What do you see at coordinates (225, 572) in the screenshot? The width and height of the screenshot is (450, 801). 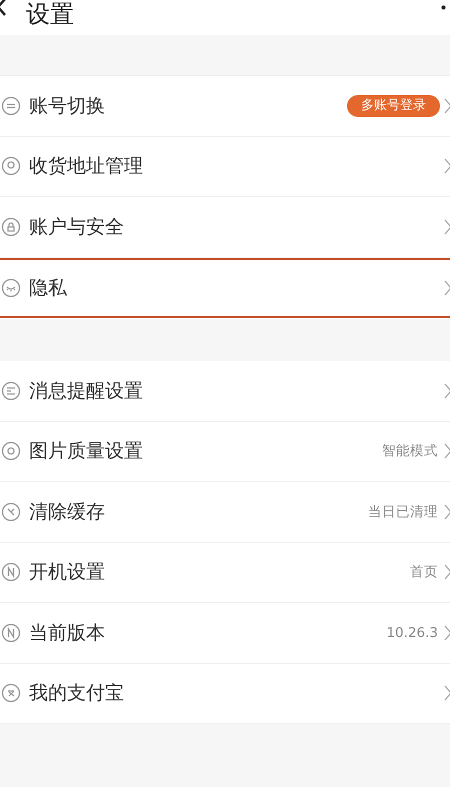 I see `settings-row: 开机设置 首页` at bounding box center [225, 572].